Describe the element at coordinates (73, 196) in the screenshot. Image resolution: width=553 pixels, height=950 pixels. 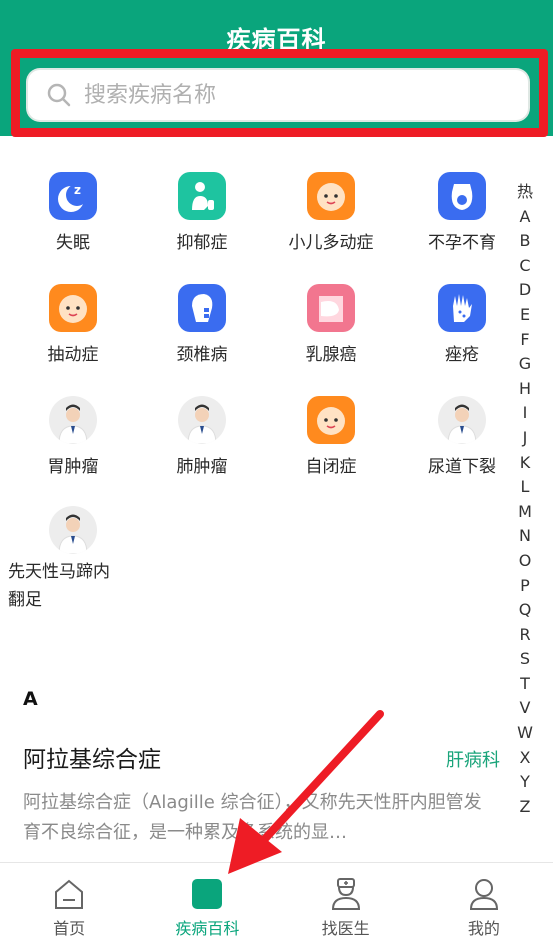
I see `moon-sleep-icon: z` at that location.